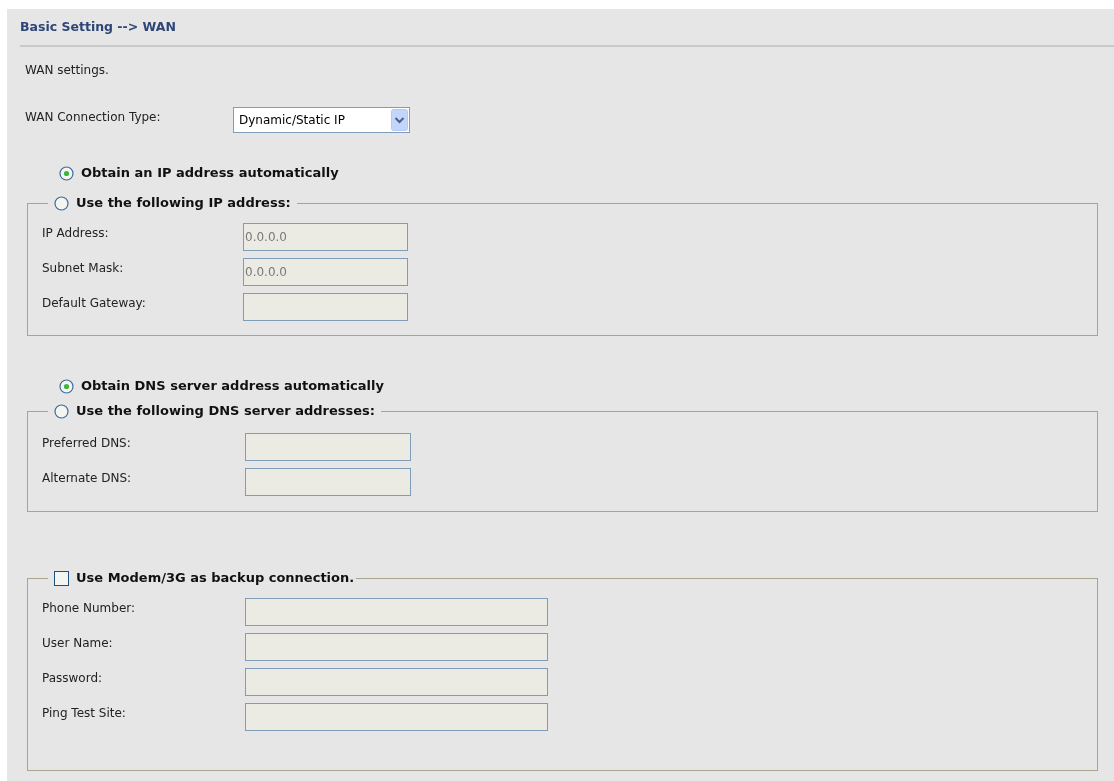 This screenshot has height=781, width=1114. Describe the element at coordinates (84, 713) in the screenshot. I see `field-label: Ping Test Site:` at that location.